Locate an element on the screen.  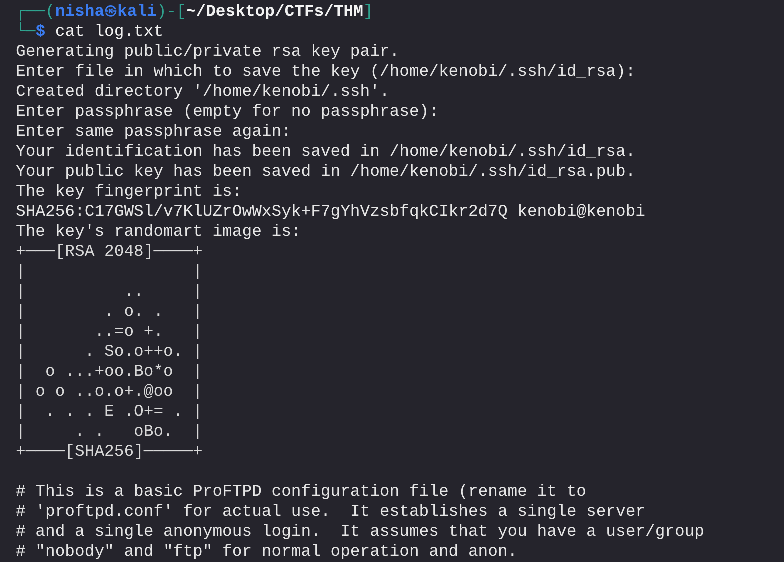
prompt-frame: └─ is located at coordinates (26, 32).